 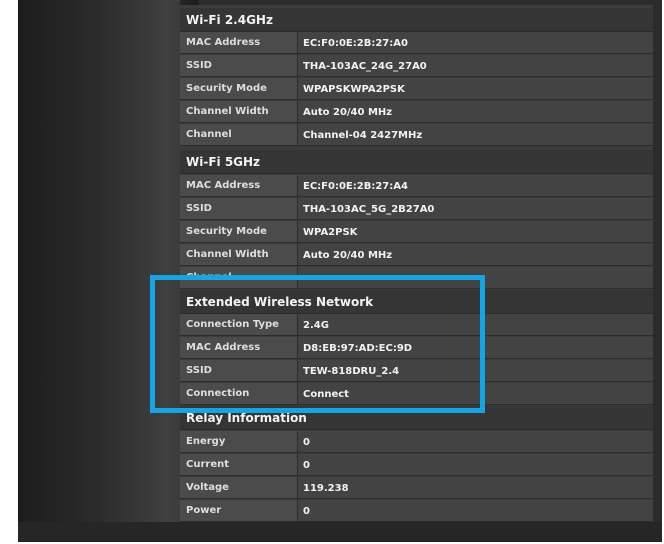 I want to click on table-row: Energy 0, so click(x=416, y=442).